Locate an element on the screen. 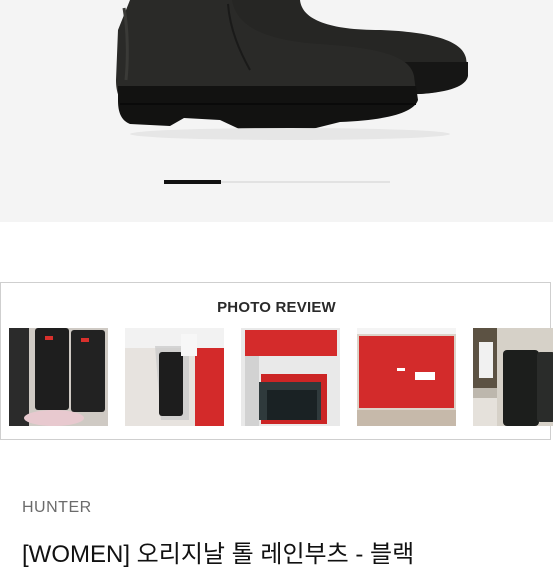 This screenshot has width=553, height=569. product-title: [WOMEN] 오리지날 톨 레인부츠 - 블랙 is located at coordinates (218, 554).